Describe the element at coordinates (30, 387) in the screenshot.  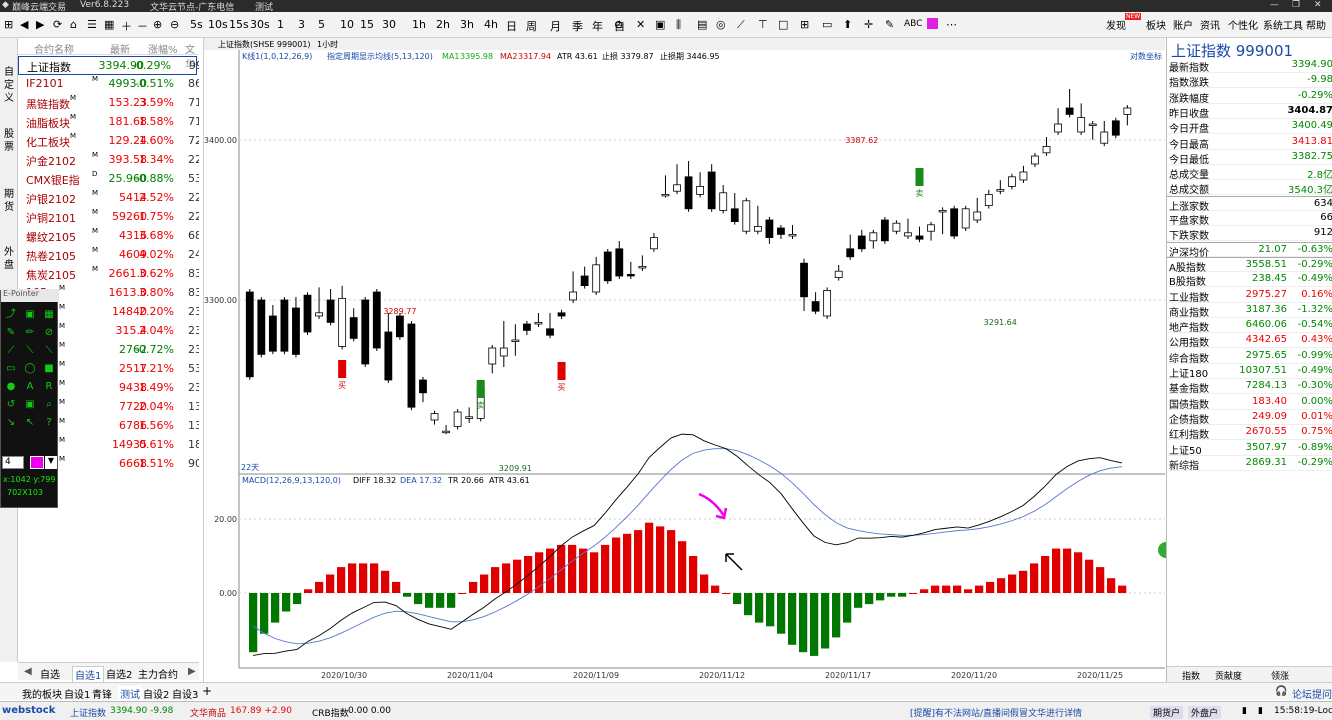
I see `epointer-text-icon: A` at that location.